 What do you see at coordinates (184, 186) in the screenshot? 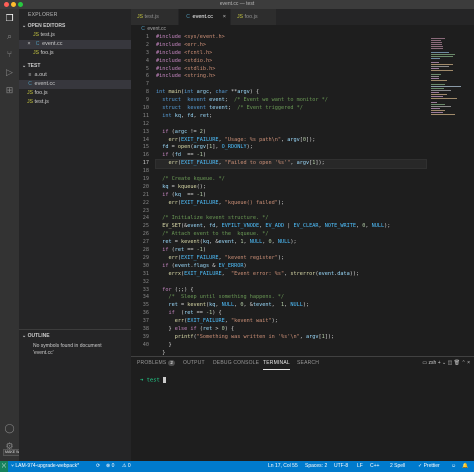
I see `code-line: kq = kqueue();` at bounding box center [184, 186].